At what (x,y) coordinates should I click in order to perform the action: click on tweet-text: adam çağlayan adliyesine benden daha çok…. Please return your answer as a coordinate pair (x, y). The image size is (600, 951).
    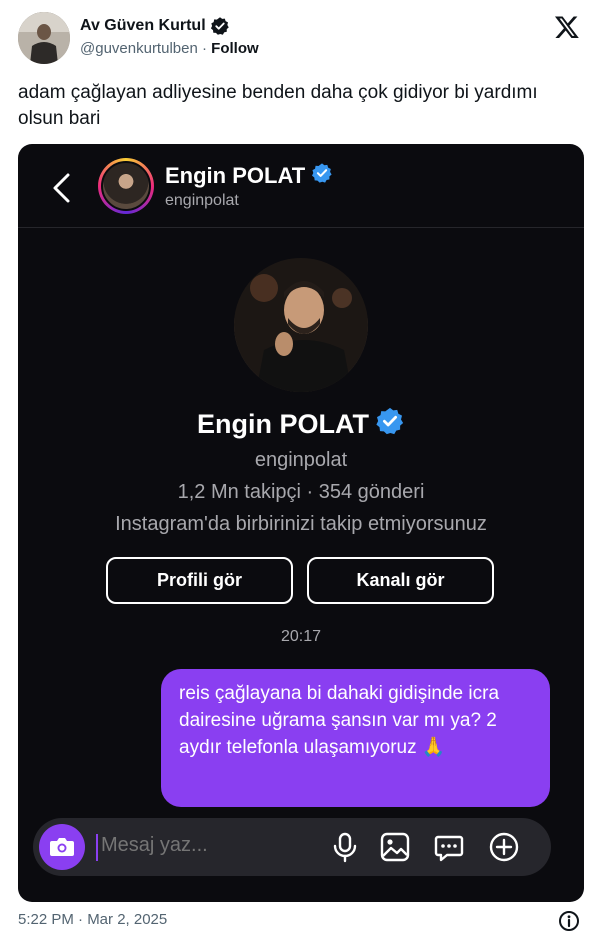
    Looking at the image, I should click on (278, 105).